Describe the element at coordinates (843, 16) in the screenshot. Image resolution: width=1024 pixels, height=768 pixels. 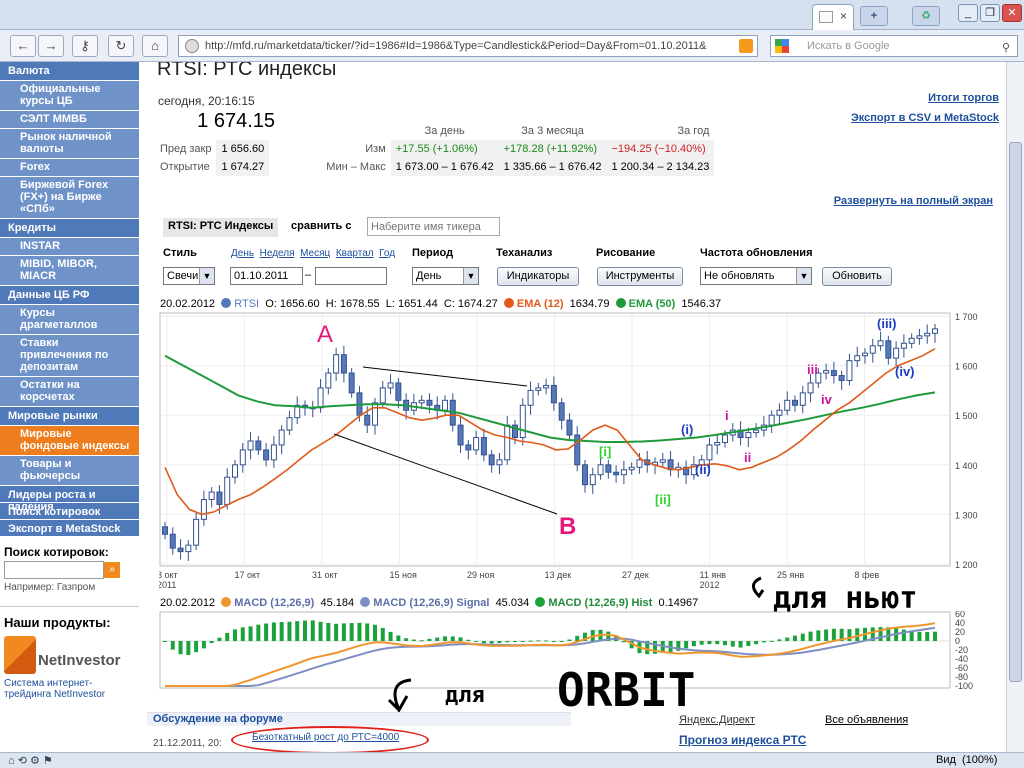
I see `close-tab-icon: ×` at that location.